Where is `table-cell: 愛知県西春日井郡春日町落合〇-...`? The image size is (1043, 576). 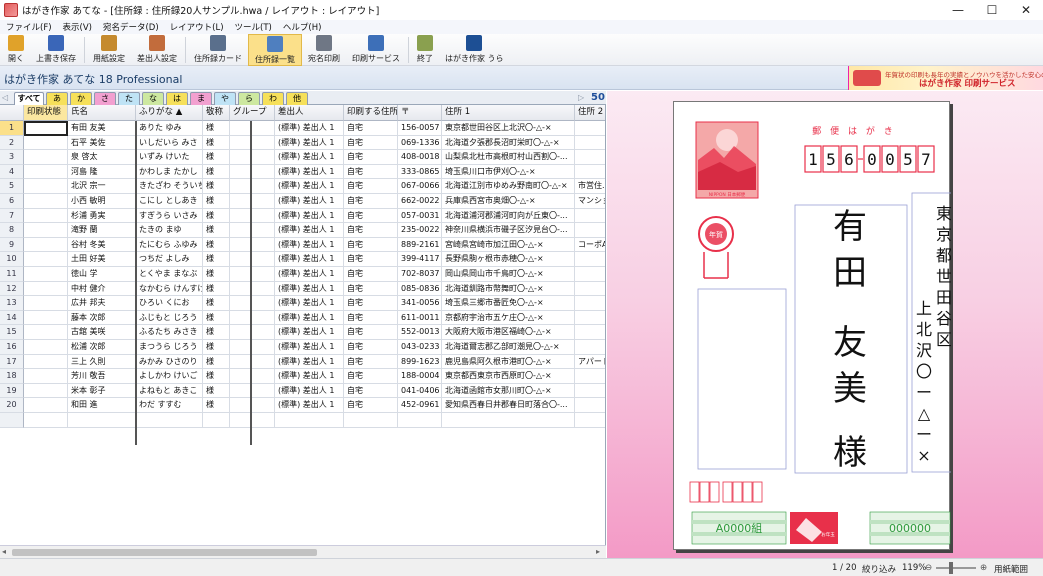
table-cell: 愛知県西春日井郡春日町落合〇-... is located at coordinates (508, 405).